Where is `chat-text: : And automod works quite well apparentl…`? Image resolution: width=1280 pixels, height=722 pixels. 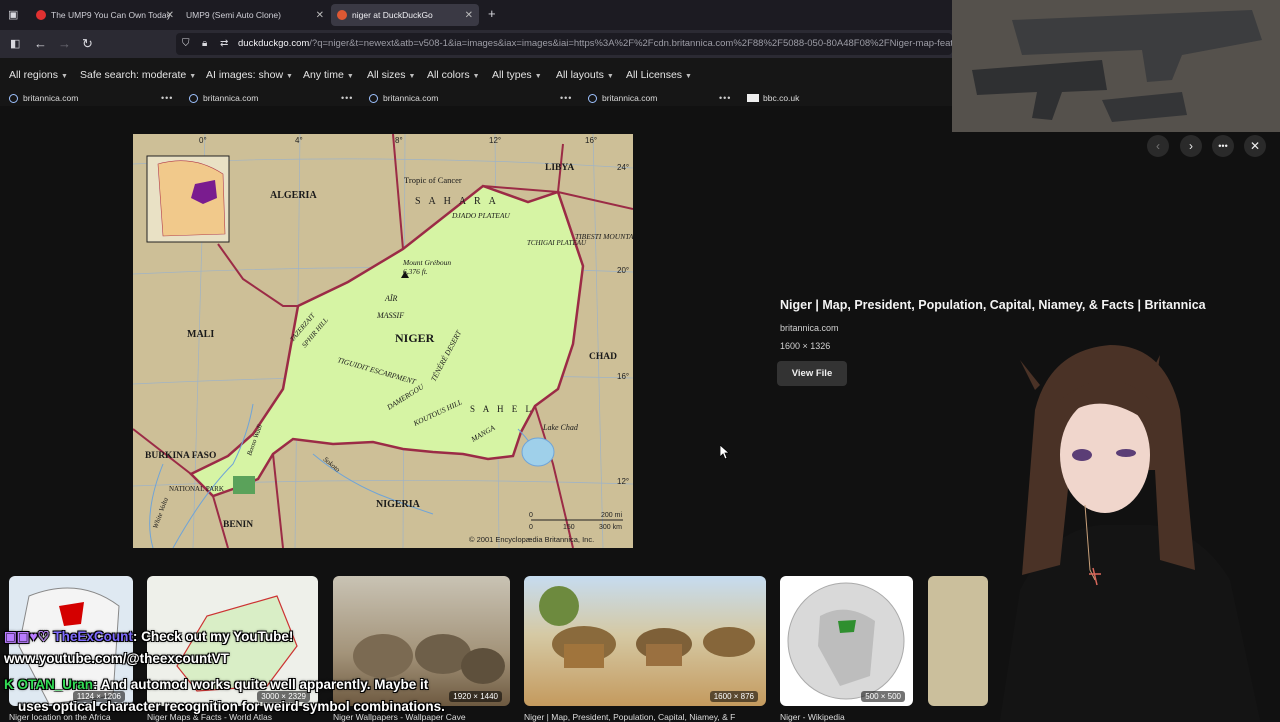 chat-text: : And automod works quite well apparentl… is located at coordinates (261, 684).